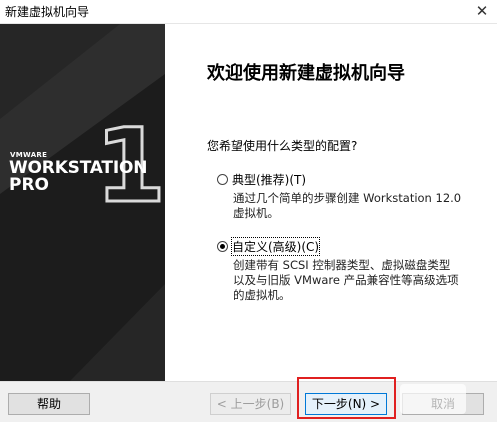 The width and height of the screenshot is (497, 422). What do you see at coordinates (358, 206) in the screenshot?
I see `typical-description: 通过几个简单的步骤创建 Workstation 12.0 虚拟机。` at bounding box center [358, 206].